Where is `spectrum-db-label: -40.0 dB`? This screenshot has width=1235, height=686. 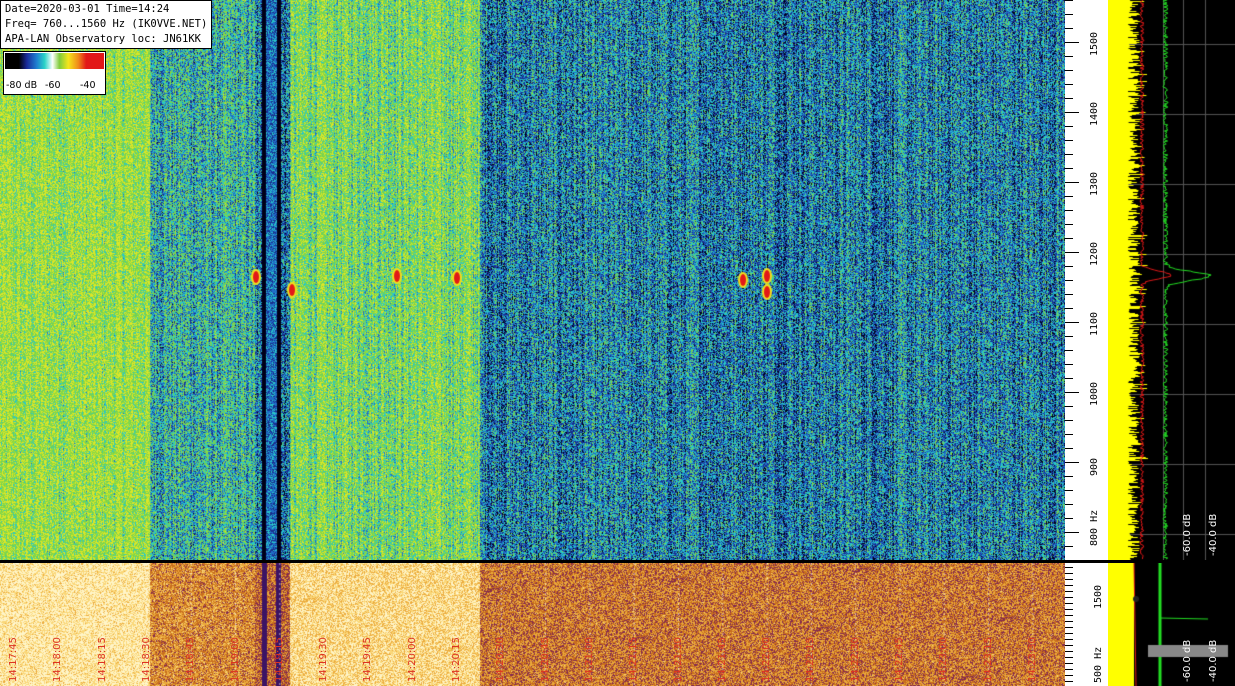
spectrum-db-label: -40.0 dB is located at coordinates (1213, 534).